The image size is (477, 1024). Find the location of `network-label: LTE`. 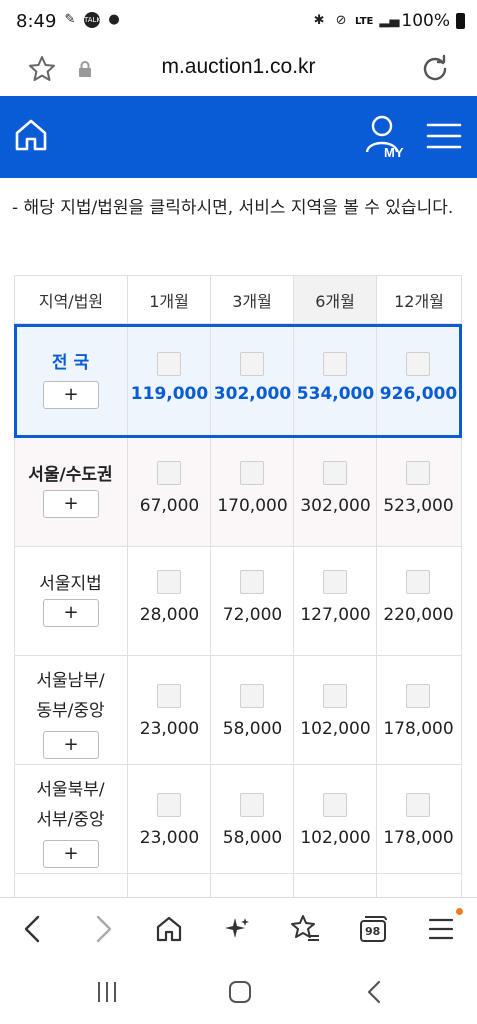

network-label: LTE is located at coordinates (364, 21).